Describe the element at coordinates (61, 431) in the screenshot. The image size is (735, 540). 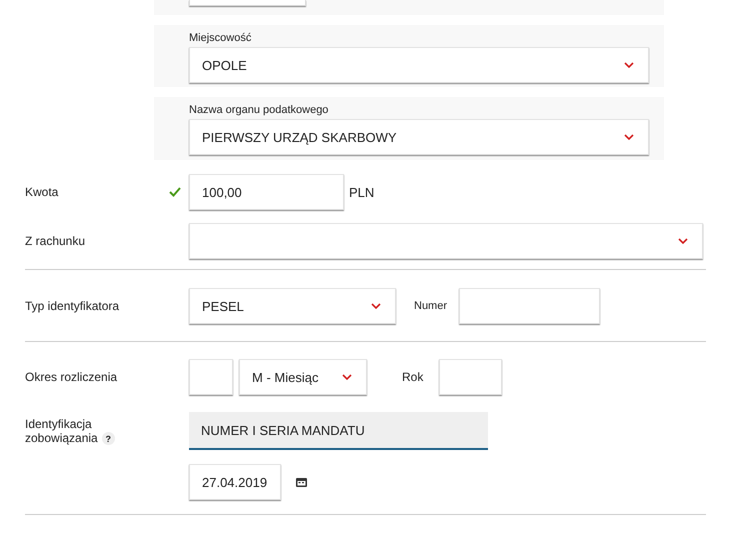
I see `field-label: Identyfikacja zobowiązania` at that location.